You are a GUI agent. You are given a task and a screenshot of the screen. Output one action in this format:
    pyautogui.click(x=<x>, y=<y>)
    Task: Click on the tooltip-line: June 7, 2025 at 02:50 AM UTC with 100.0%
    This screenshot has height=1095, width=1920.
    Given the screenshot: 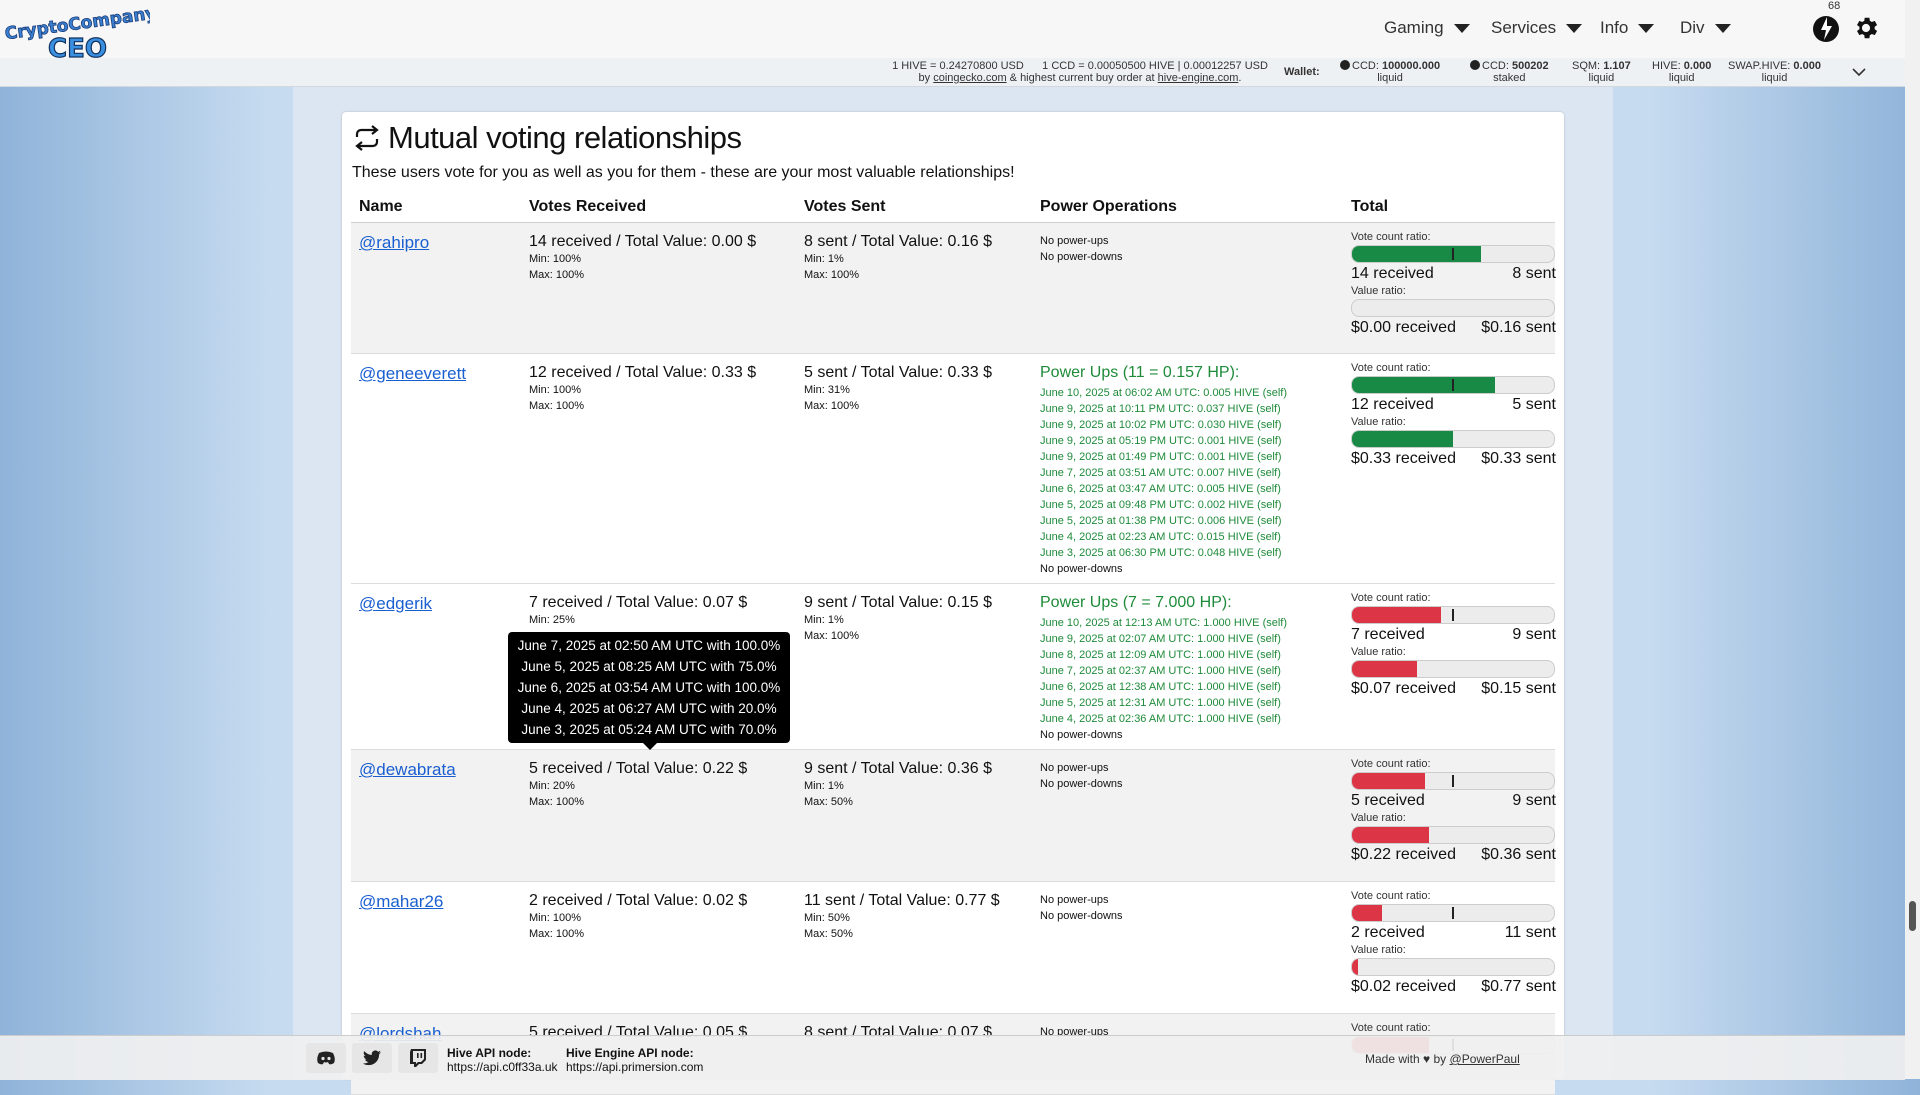 What is the action you would take?
    pyautogui.click(x=649, y=645)
    